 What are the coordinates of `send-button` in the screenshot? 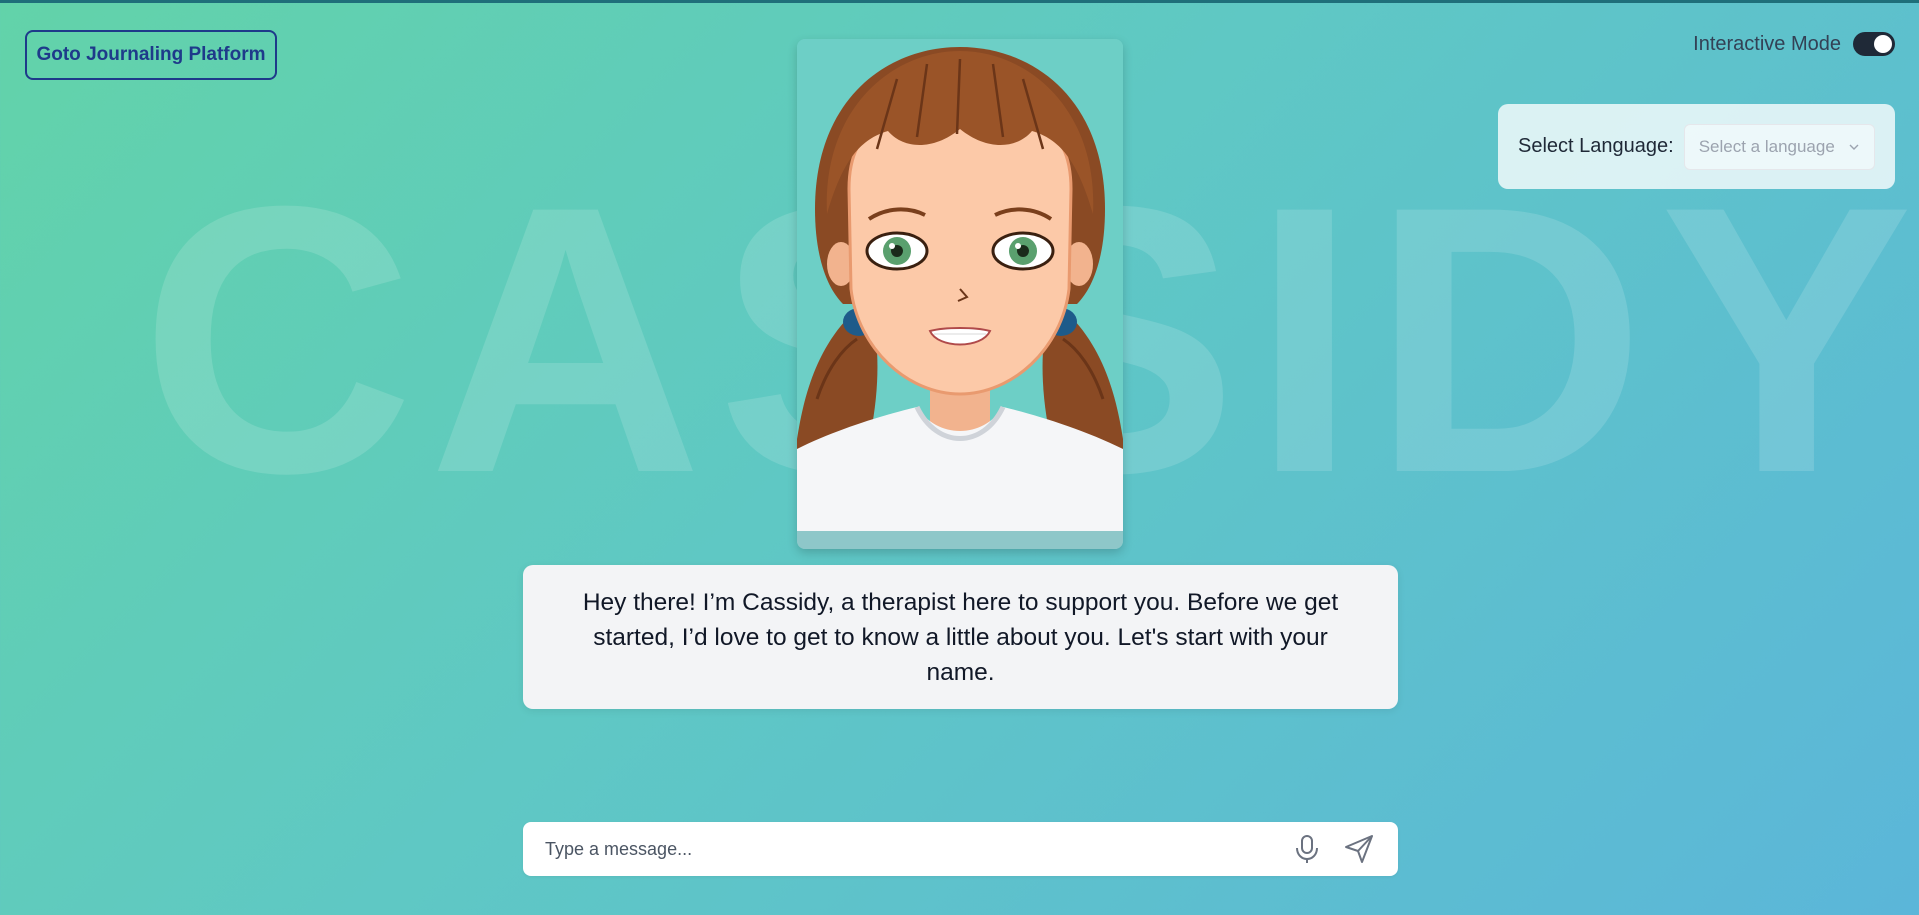 It's located at (1359, 849).